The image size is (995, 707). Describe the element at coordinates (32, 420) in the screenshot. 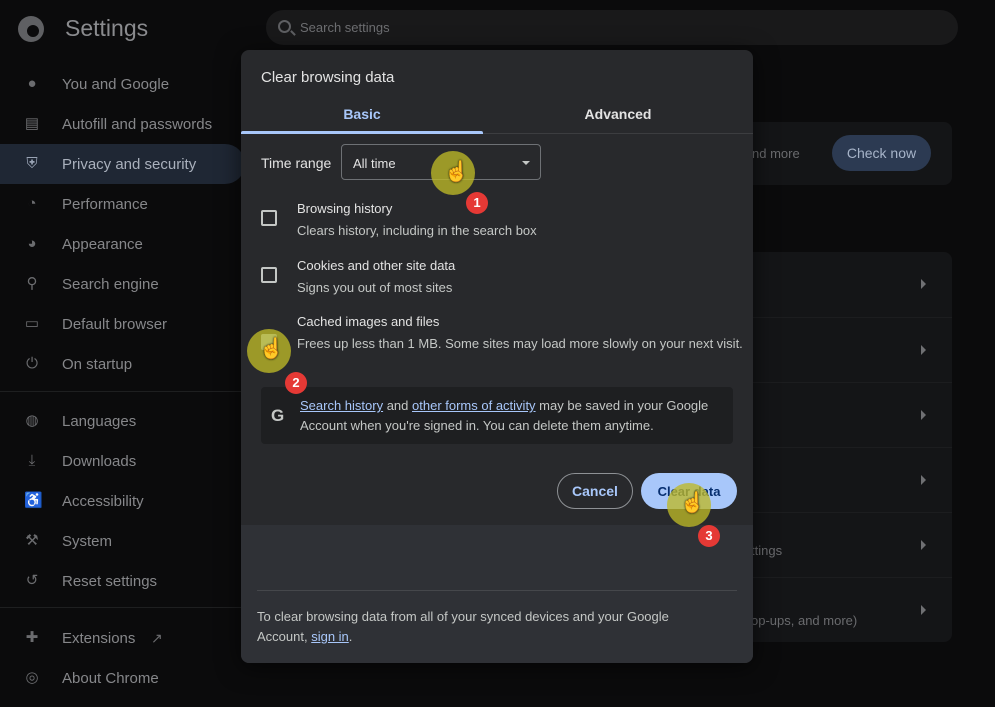

I see `globe-icon: ◍` at that location.